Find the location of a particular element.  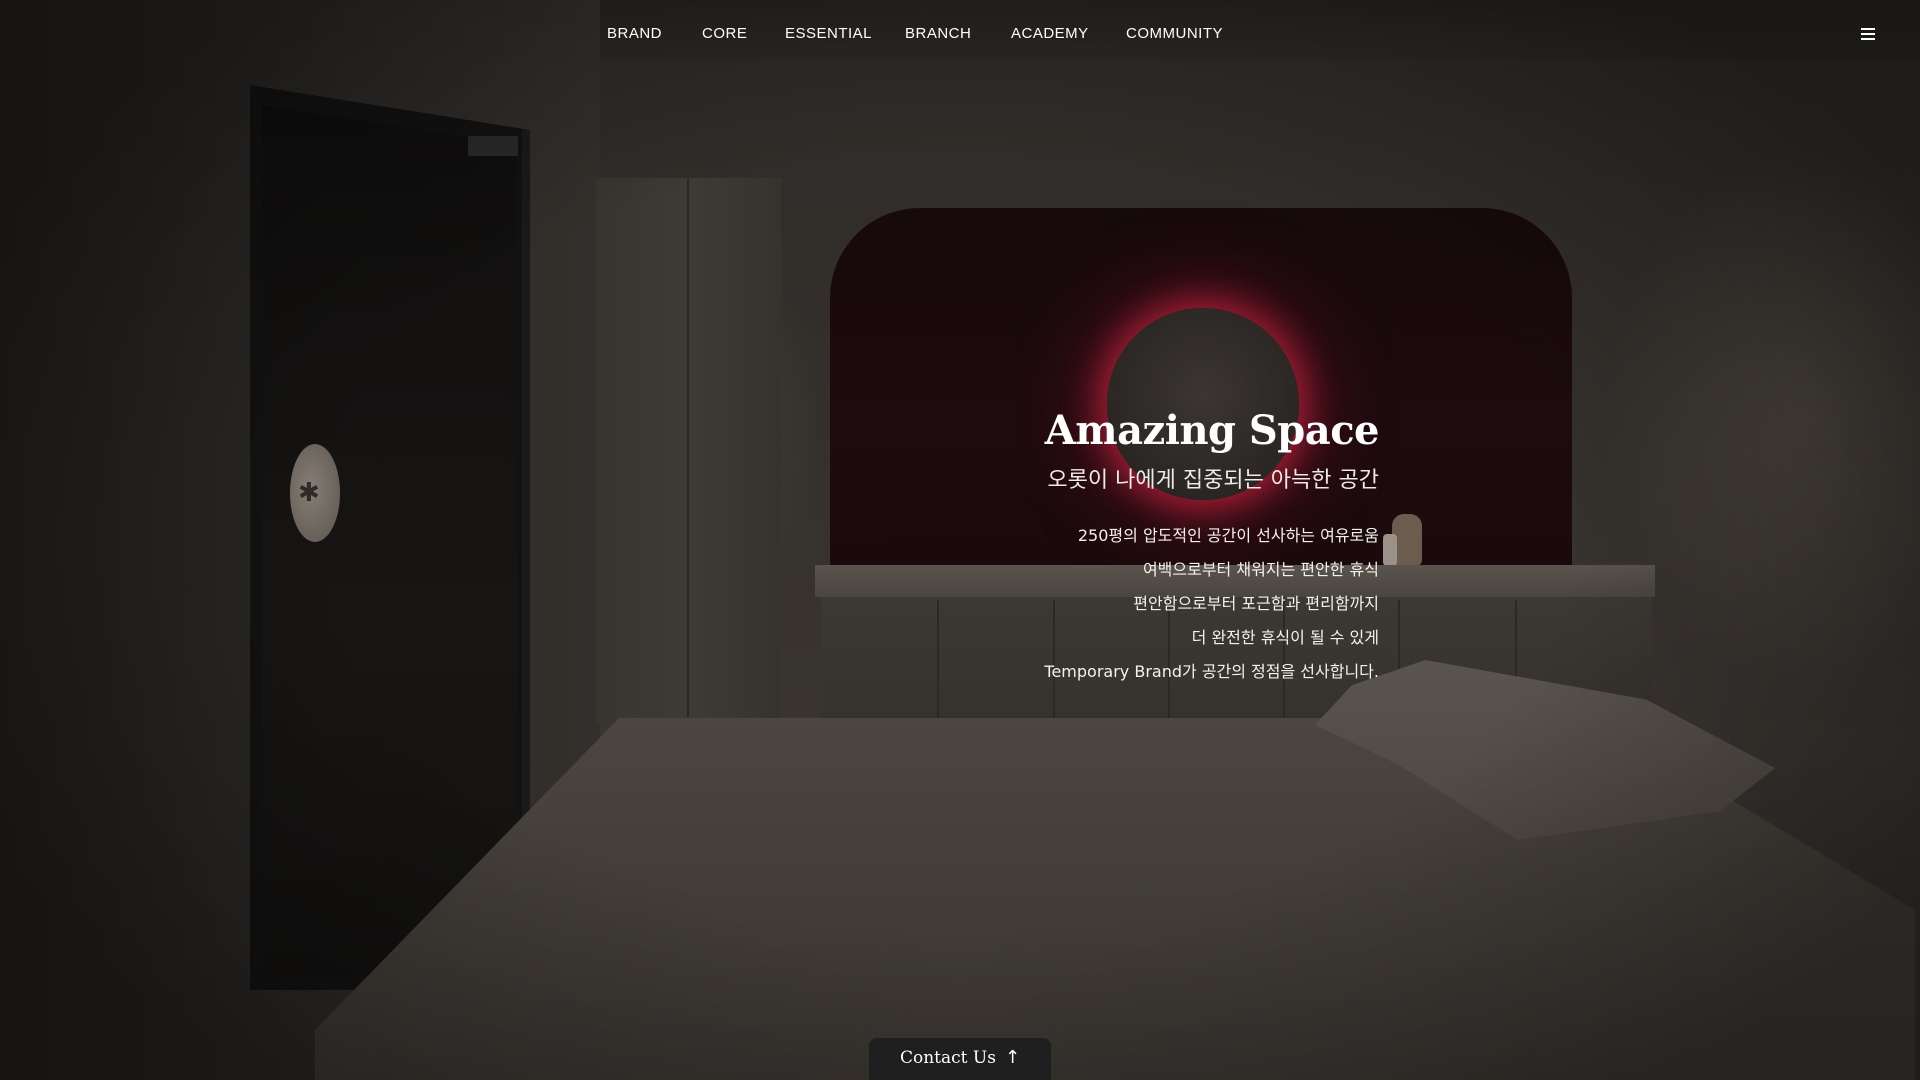

nav-item-core: CORE is located at coordinates (724, 33).